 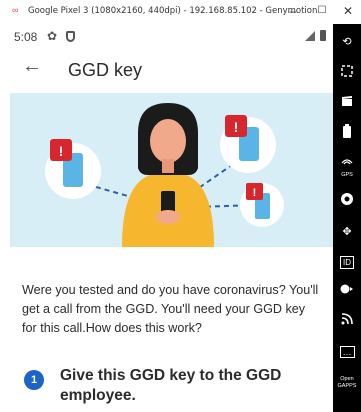 What do you see at coordinates (347, 386) in the screenshot?
I see `open-gapps-label-line2: GAPPS` at bounding box center [347, 386].